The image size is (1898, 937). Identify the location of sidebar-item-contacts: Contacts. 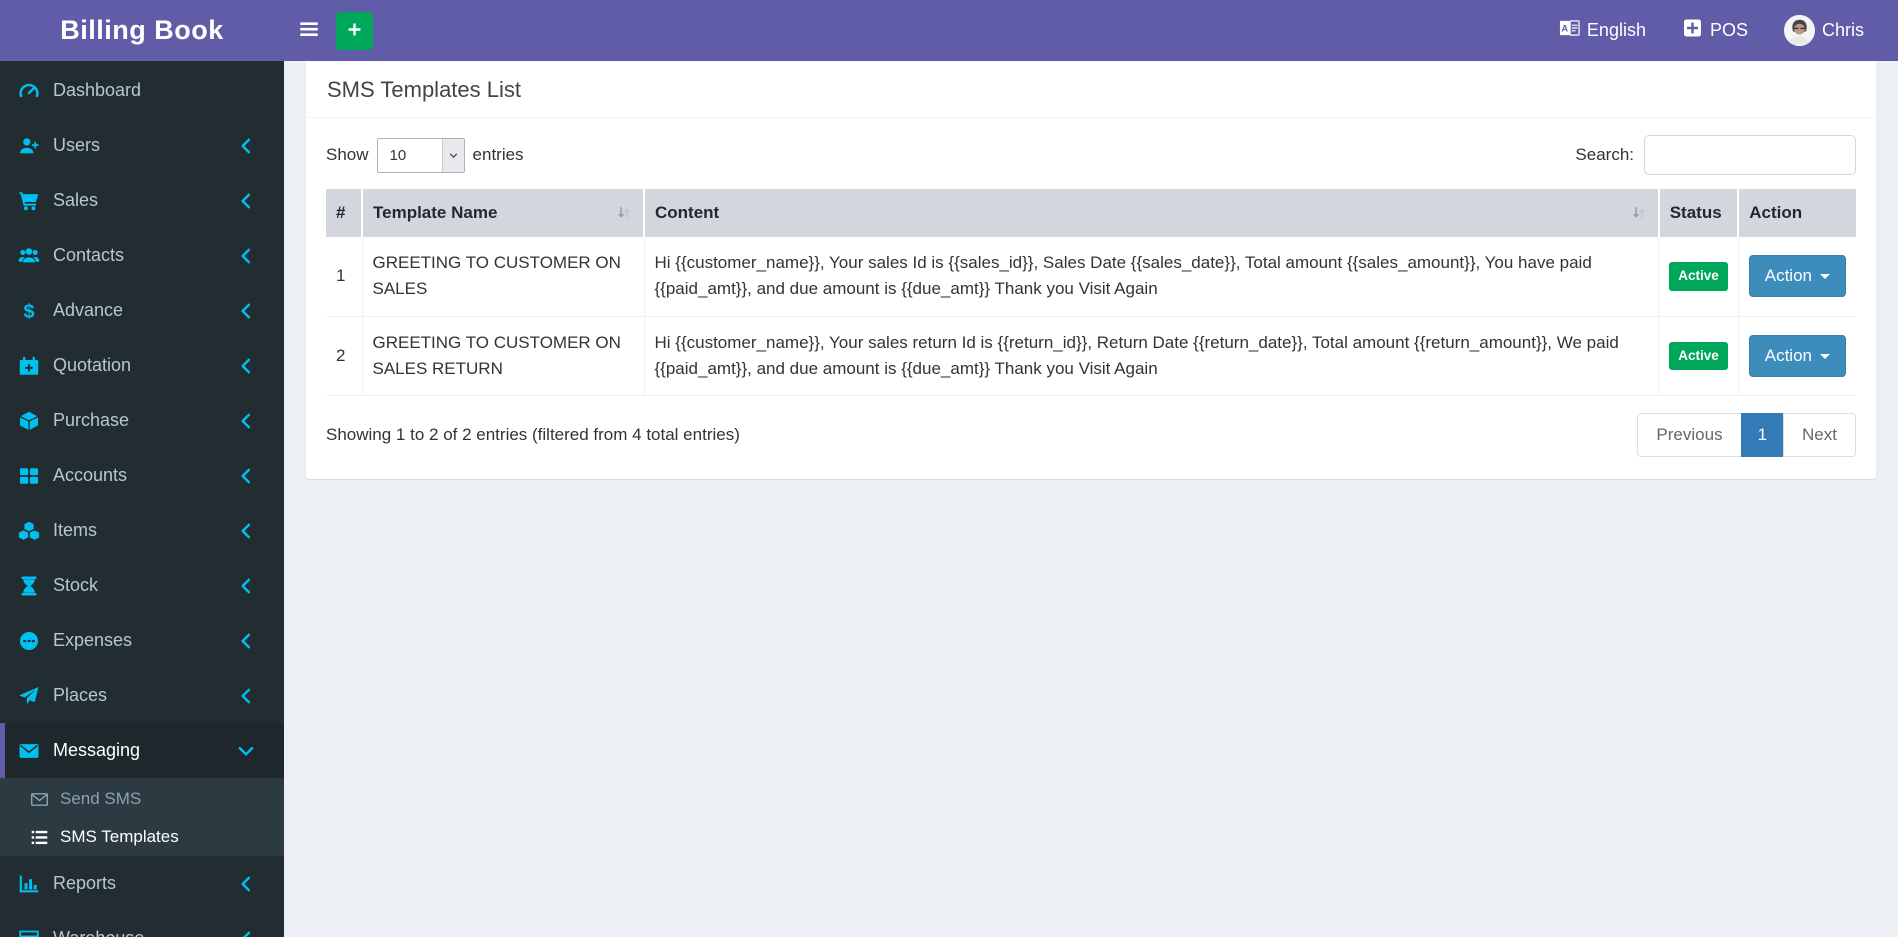
(142, 255).